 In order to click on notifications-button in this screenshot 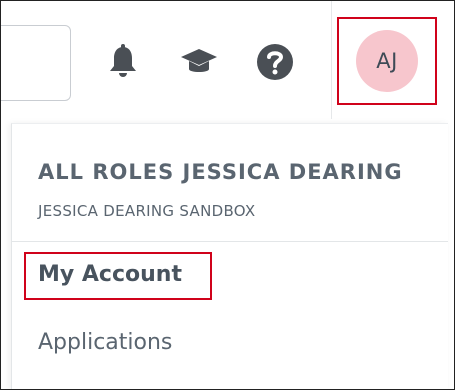, I will do `click(123, 62)`.